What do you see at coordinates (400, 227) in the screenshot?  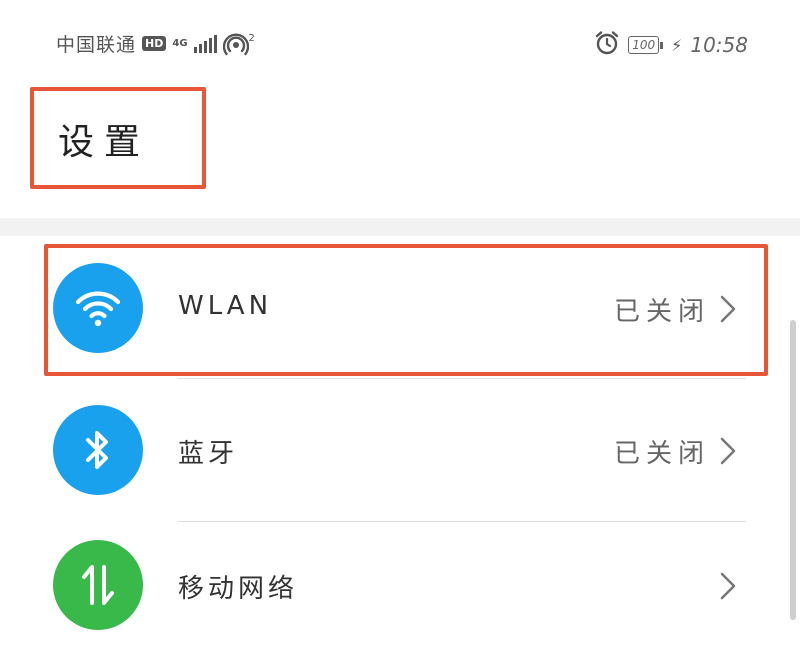 I see `section-divider` at bounding box center [400, 227].